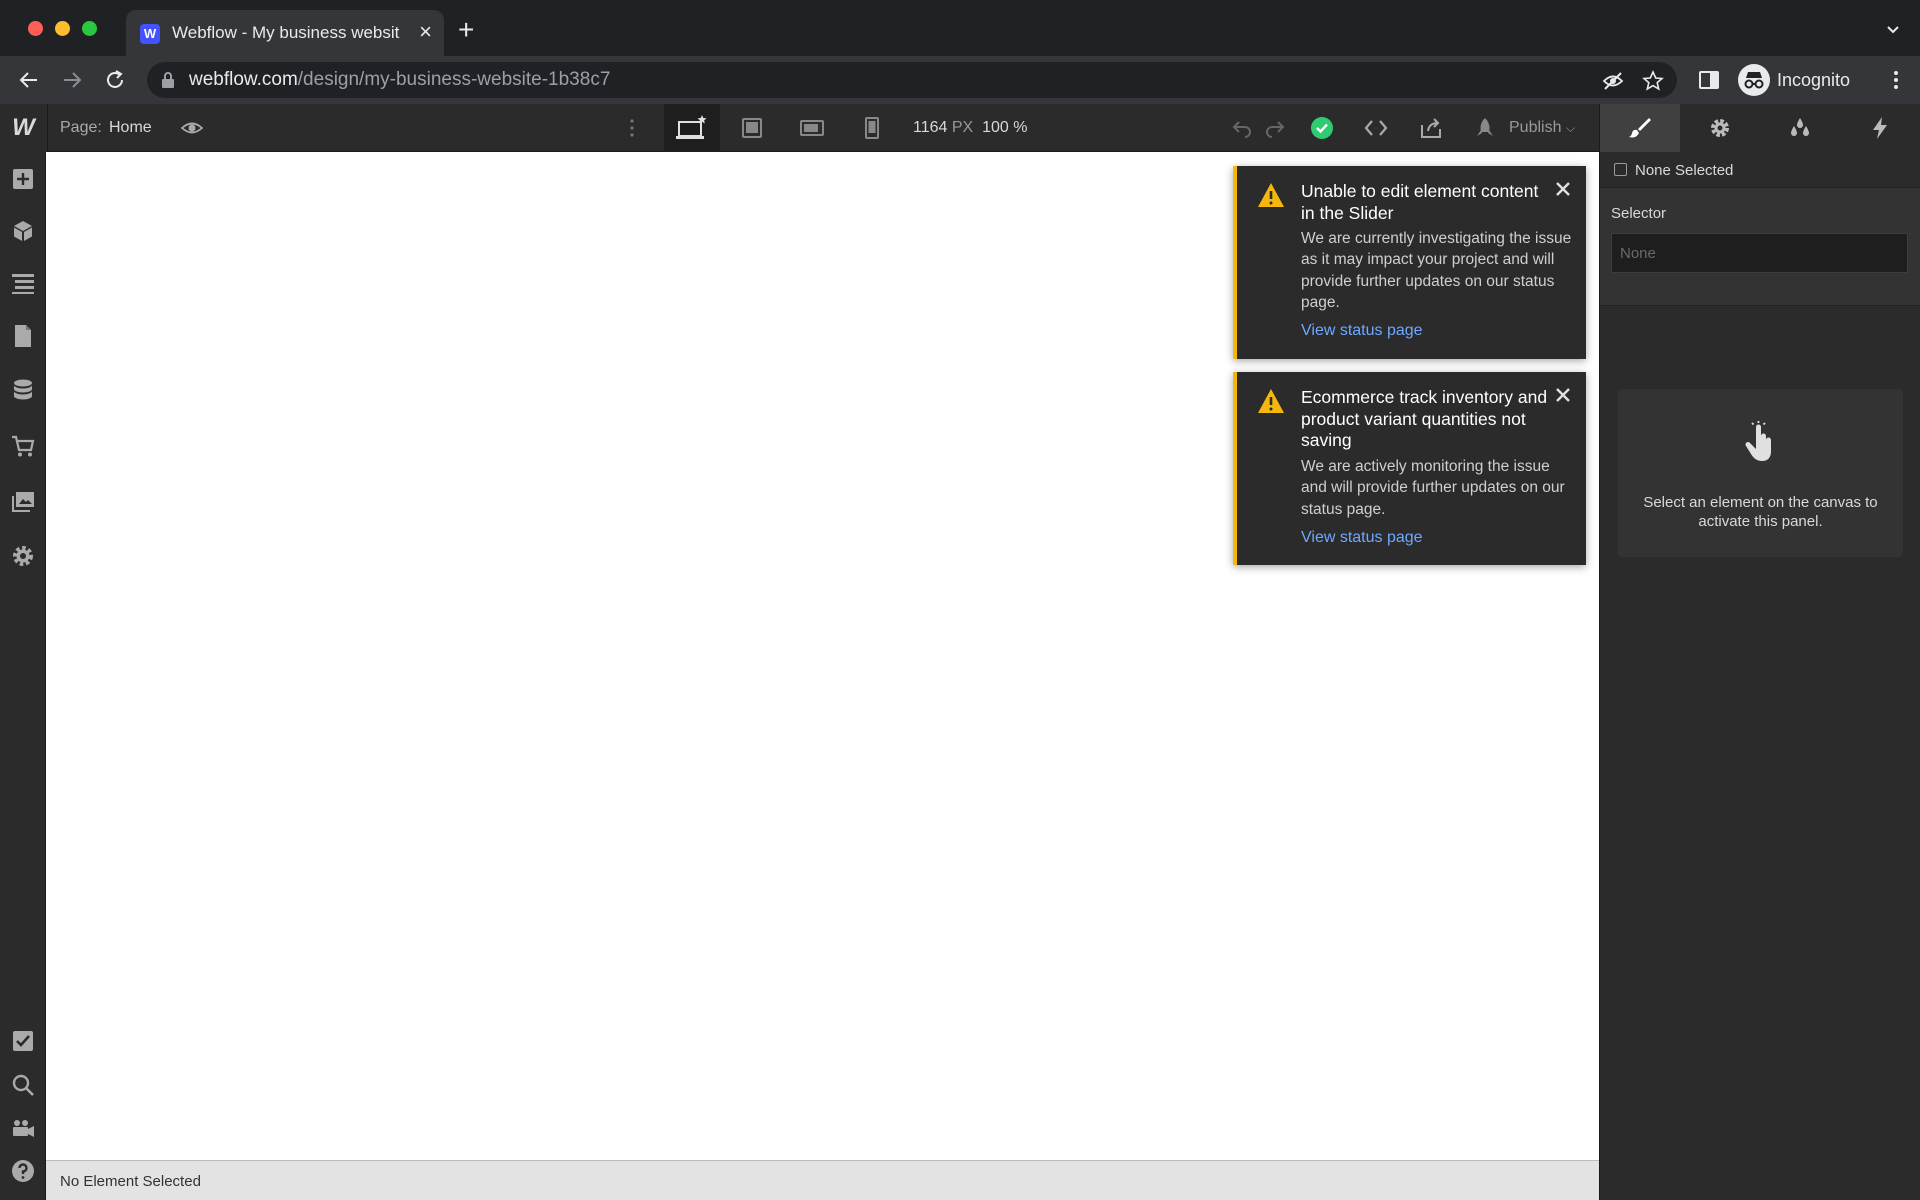 The width and height of the screenshot is (1920, 1200). I want to click on tab-interactions, so click(1880, 128).